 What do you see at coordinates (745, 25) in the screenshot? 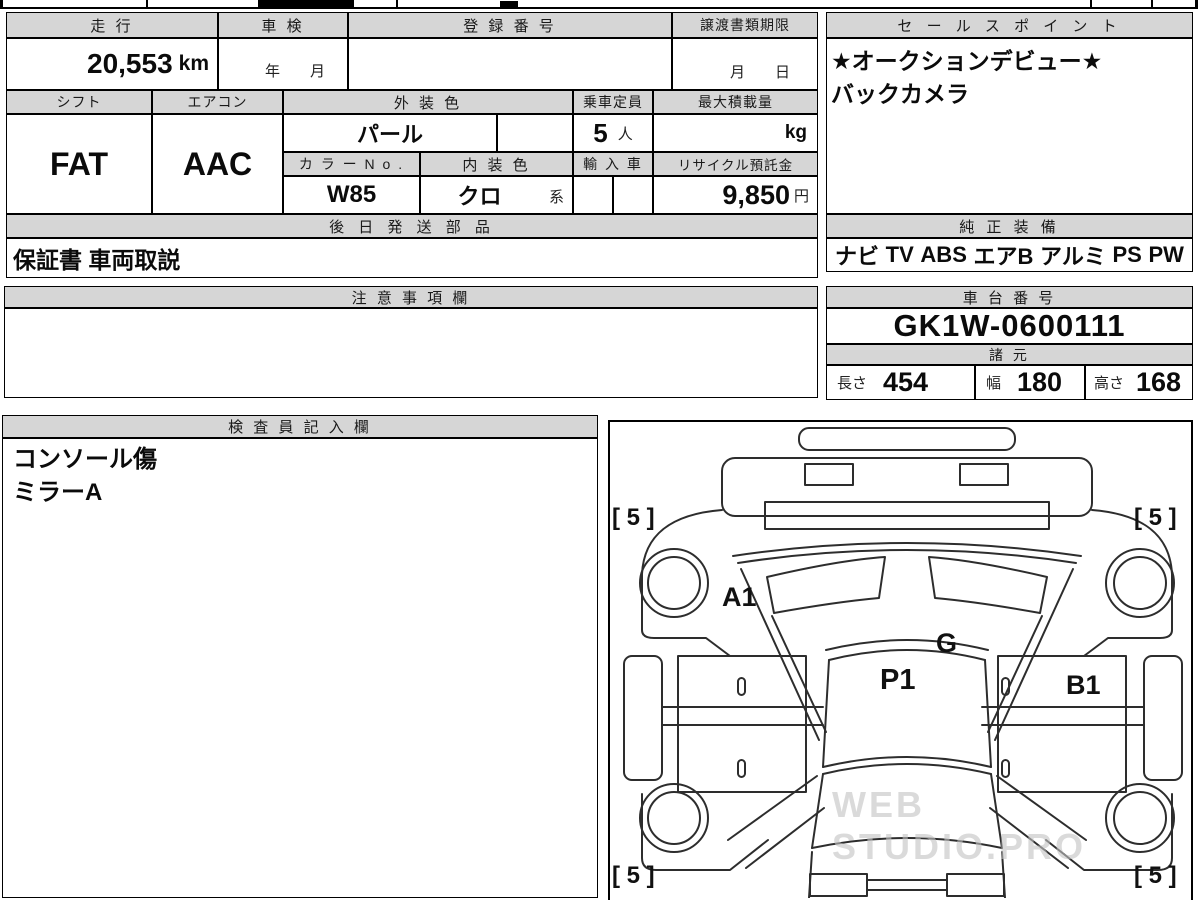
I see `transfer-deadline-header: 譲渡書類期限` at bounding box center [745, 25].